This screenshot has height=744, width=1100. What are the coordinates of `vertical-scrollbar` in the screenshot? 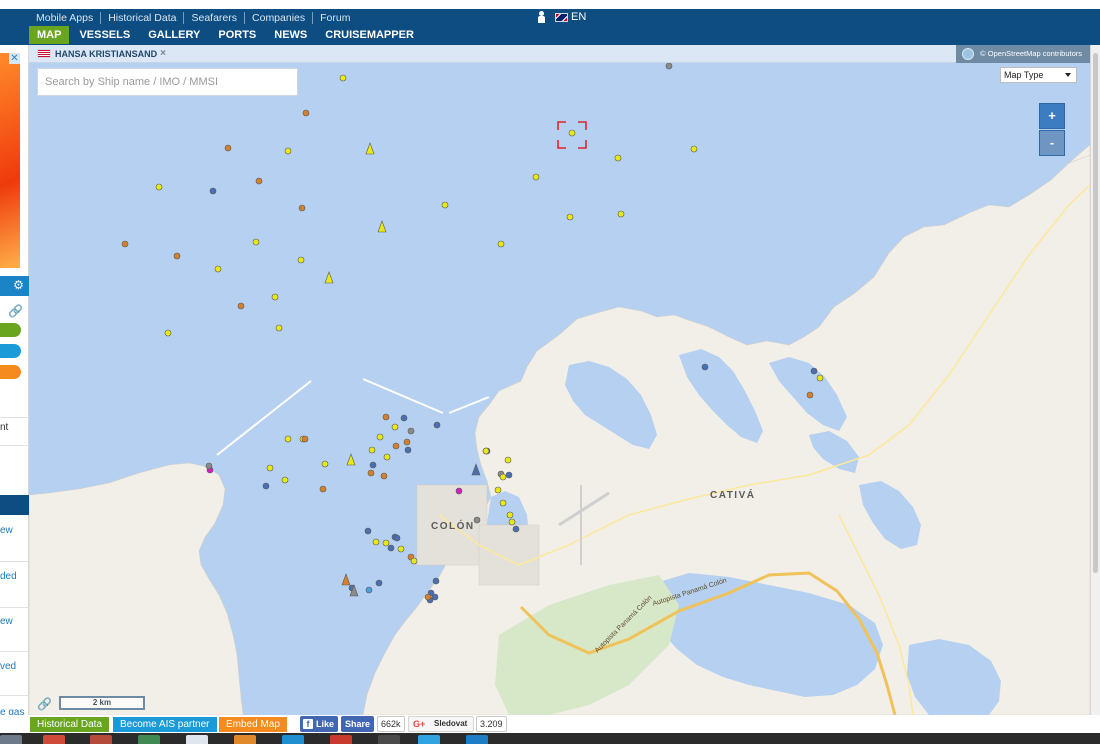 It's located at (1095, 380).